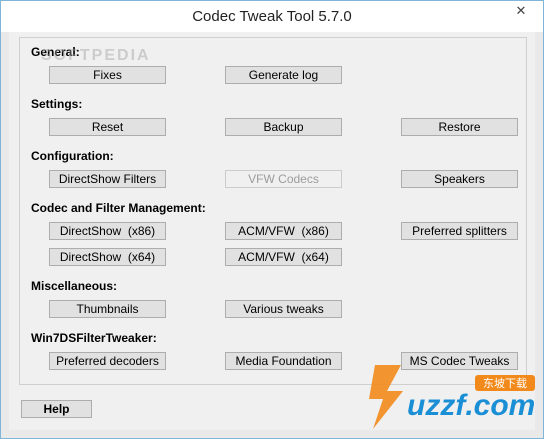  What do you see at coordinates (107, 309) in the screenshot?
I see `thumbnails-button: Thumbnails` at bounding box center [107, 309].